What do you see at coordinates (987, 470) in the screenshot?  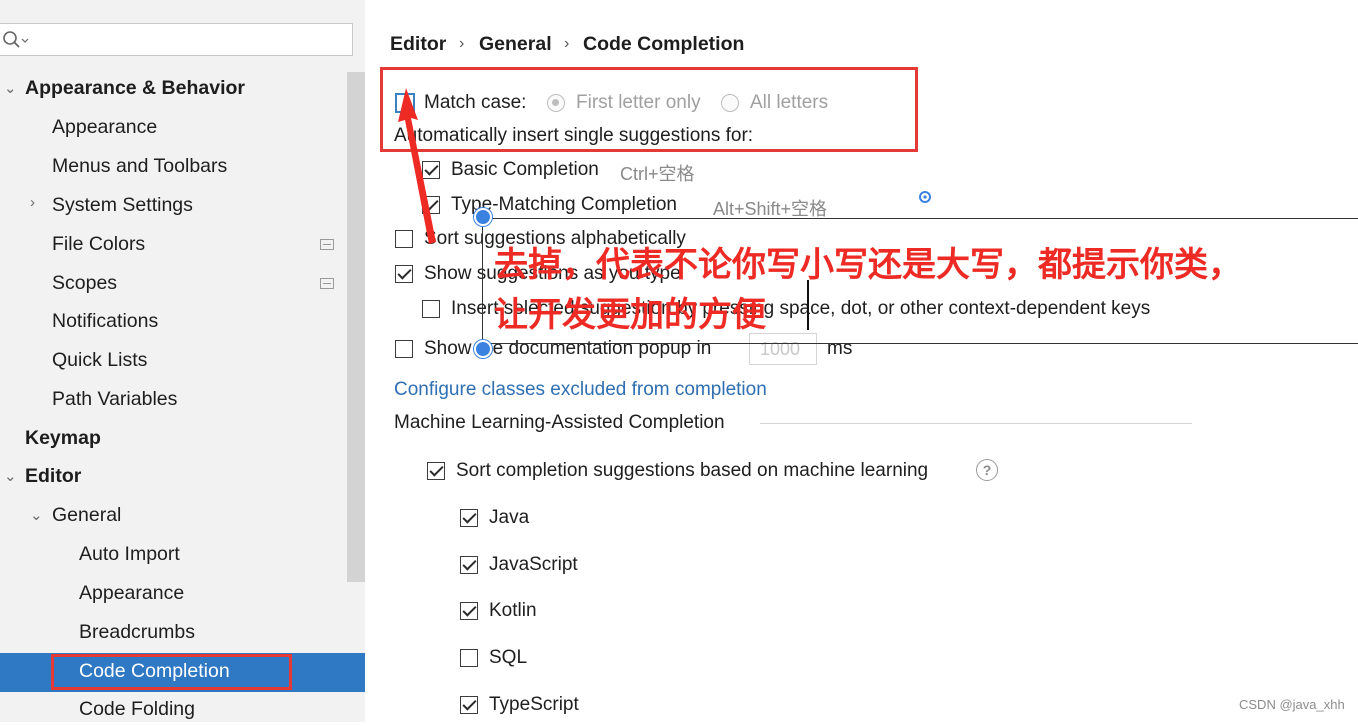 I see `help-icon: ?` at bounding box center [987, 470].